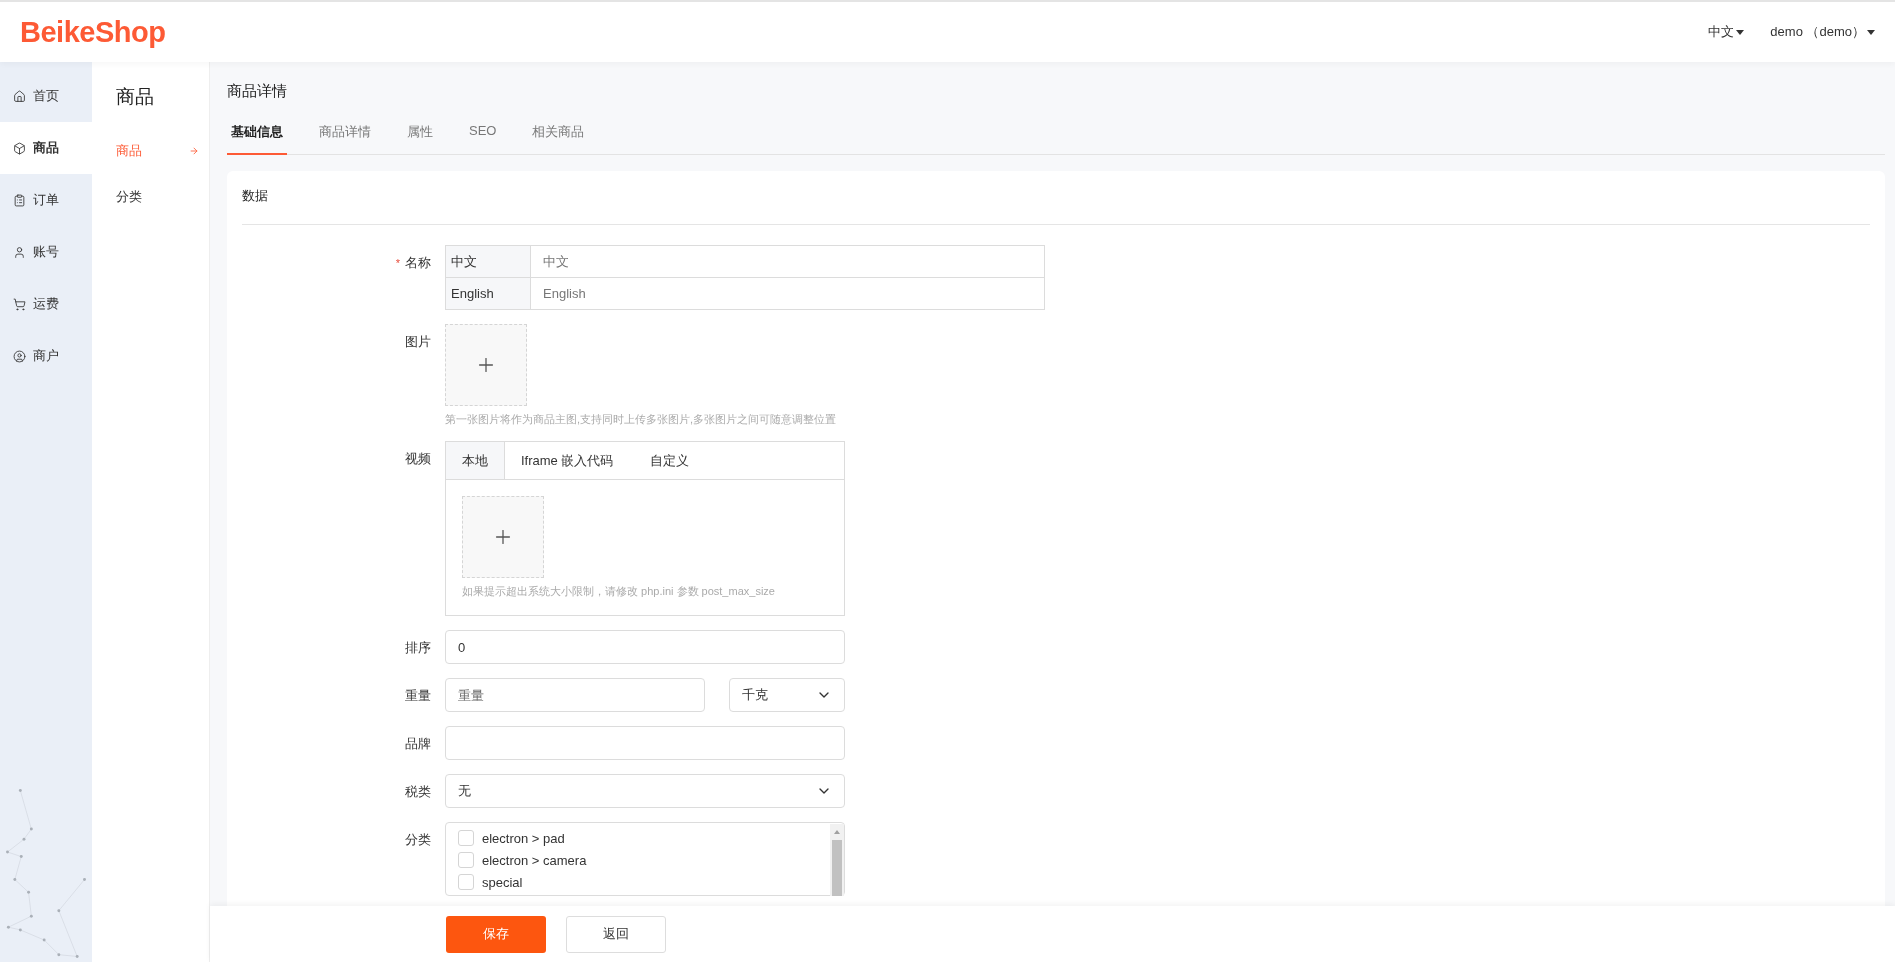 The height and width of the screenshot is (962, 1895). What do you see at coordinates (418, 458) in the screenshot?
I see `field-label: 视频` at bounding box center [418, 458].